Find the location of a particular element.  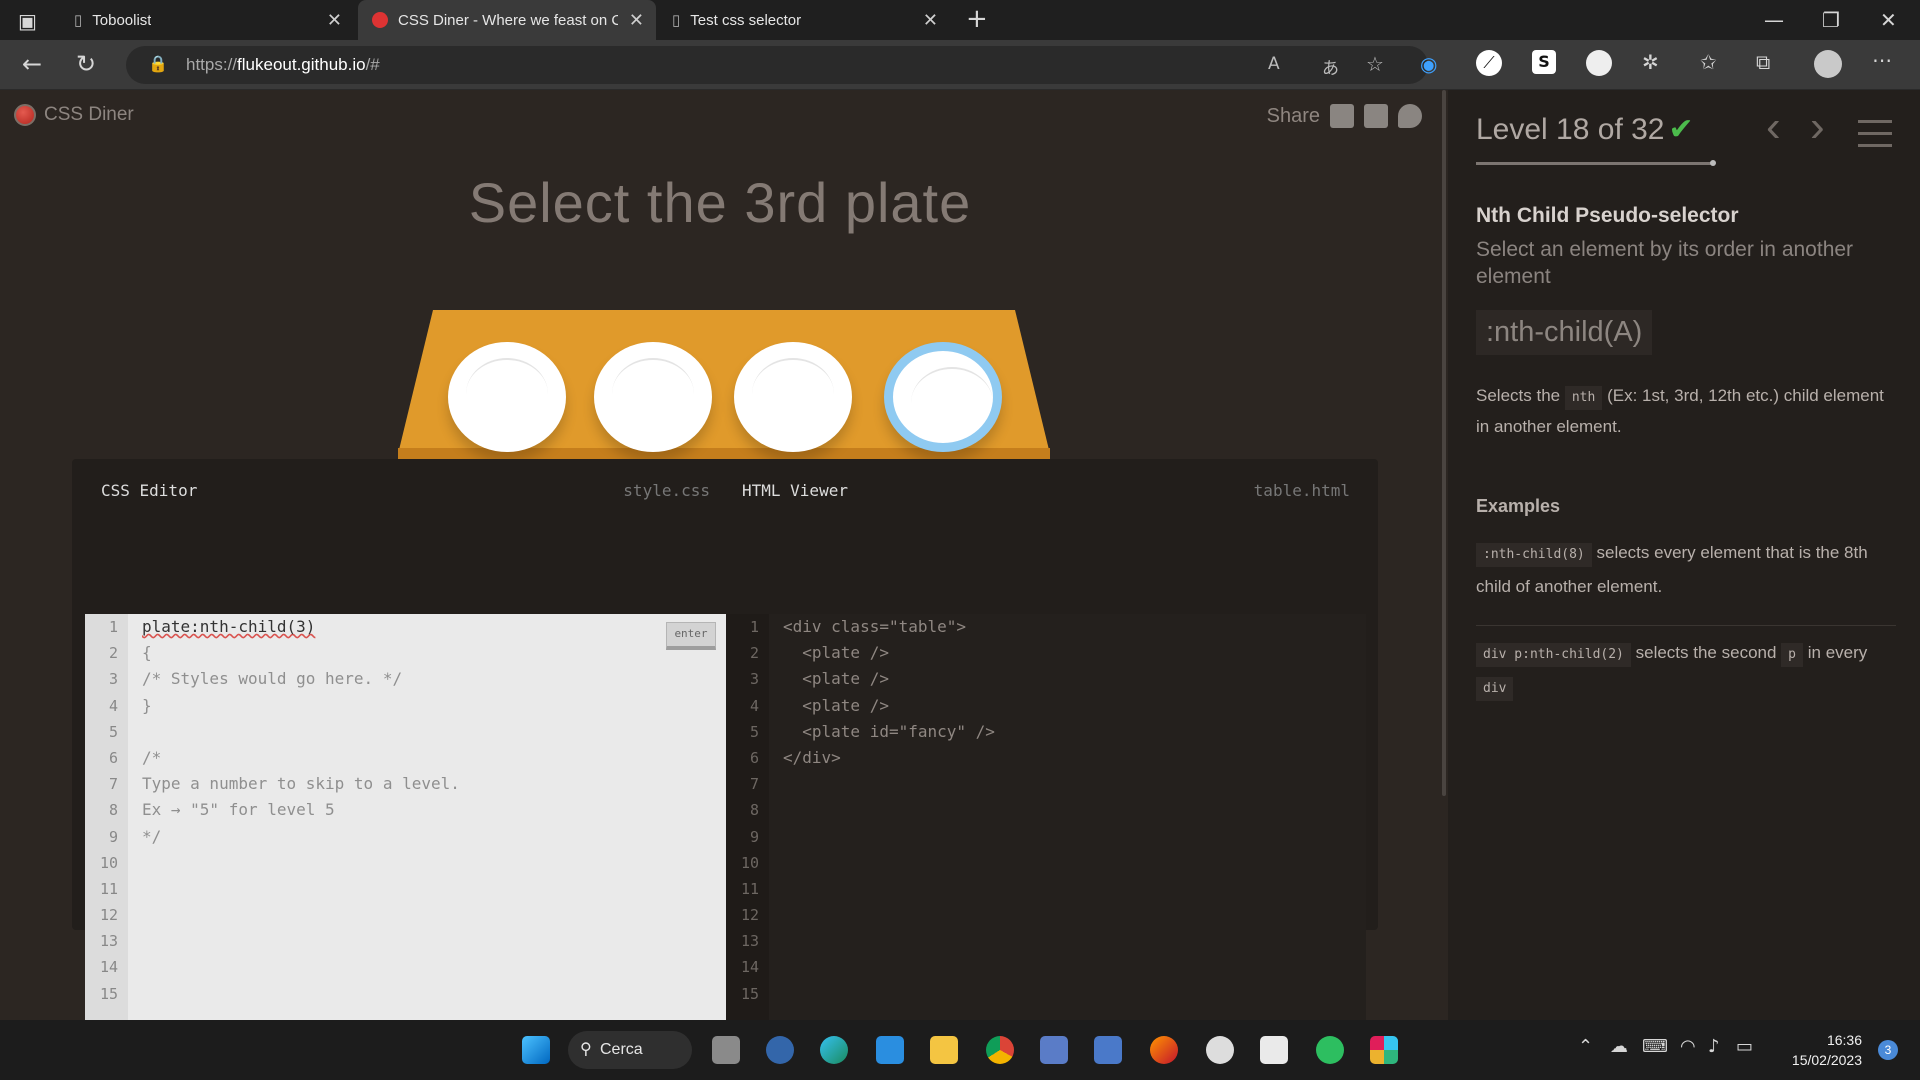

read-aloud-icon: A is located at coordinates (1274, 64).